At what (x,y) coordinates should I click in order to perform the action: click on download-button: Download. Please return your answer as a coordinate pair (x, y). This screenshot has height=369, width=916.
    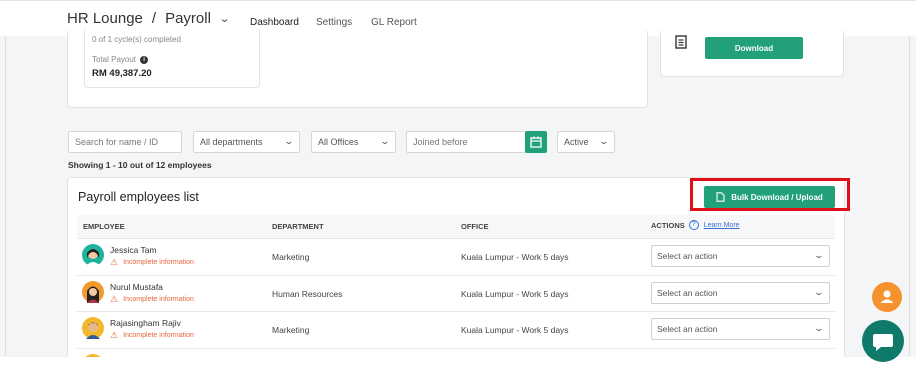
    Looking at the image, I should click on (754, 48).